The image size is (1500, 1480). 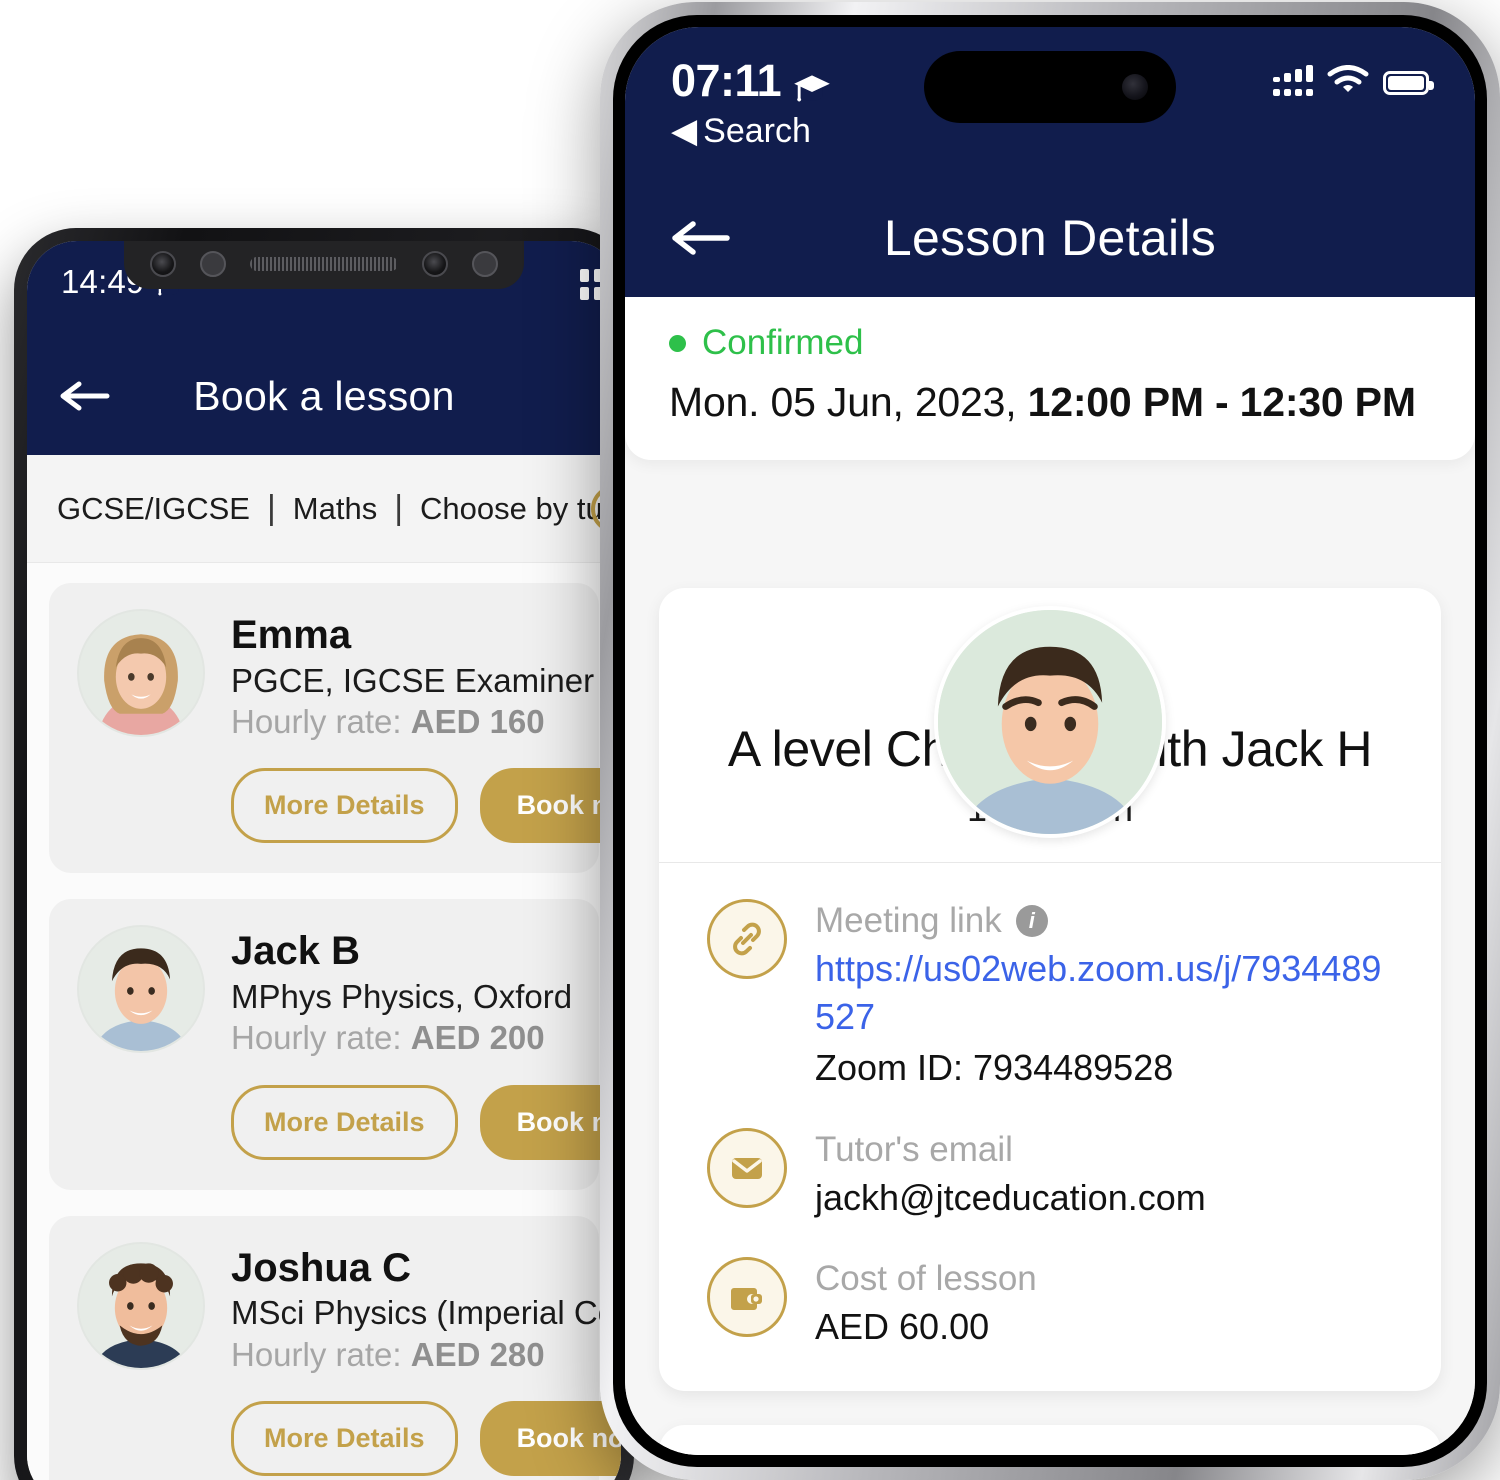 What do you see at coordinates (843, 402) in the screenshot?
I see `lesson-date: Mon. 05 Jun, 2023,` at bounding box center [843, 402].